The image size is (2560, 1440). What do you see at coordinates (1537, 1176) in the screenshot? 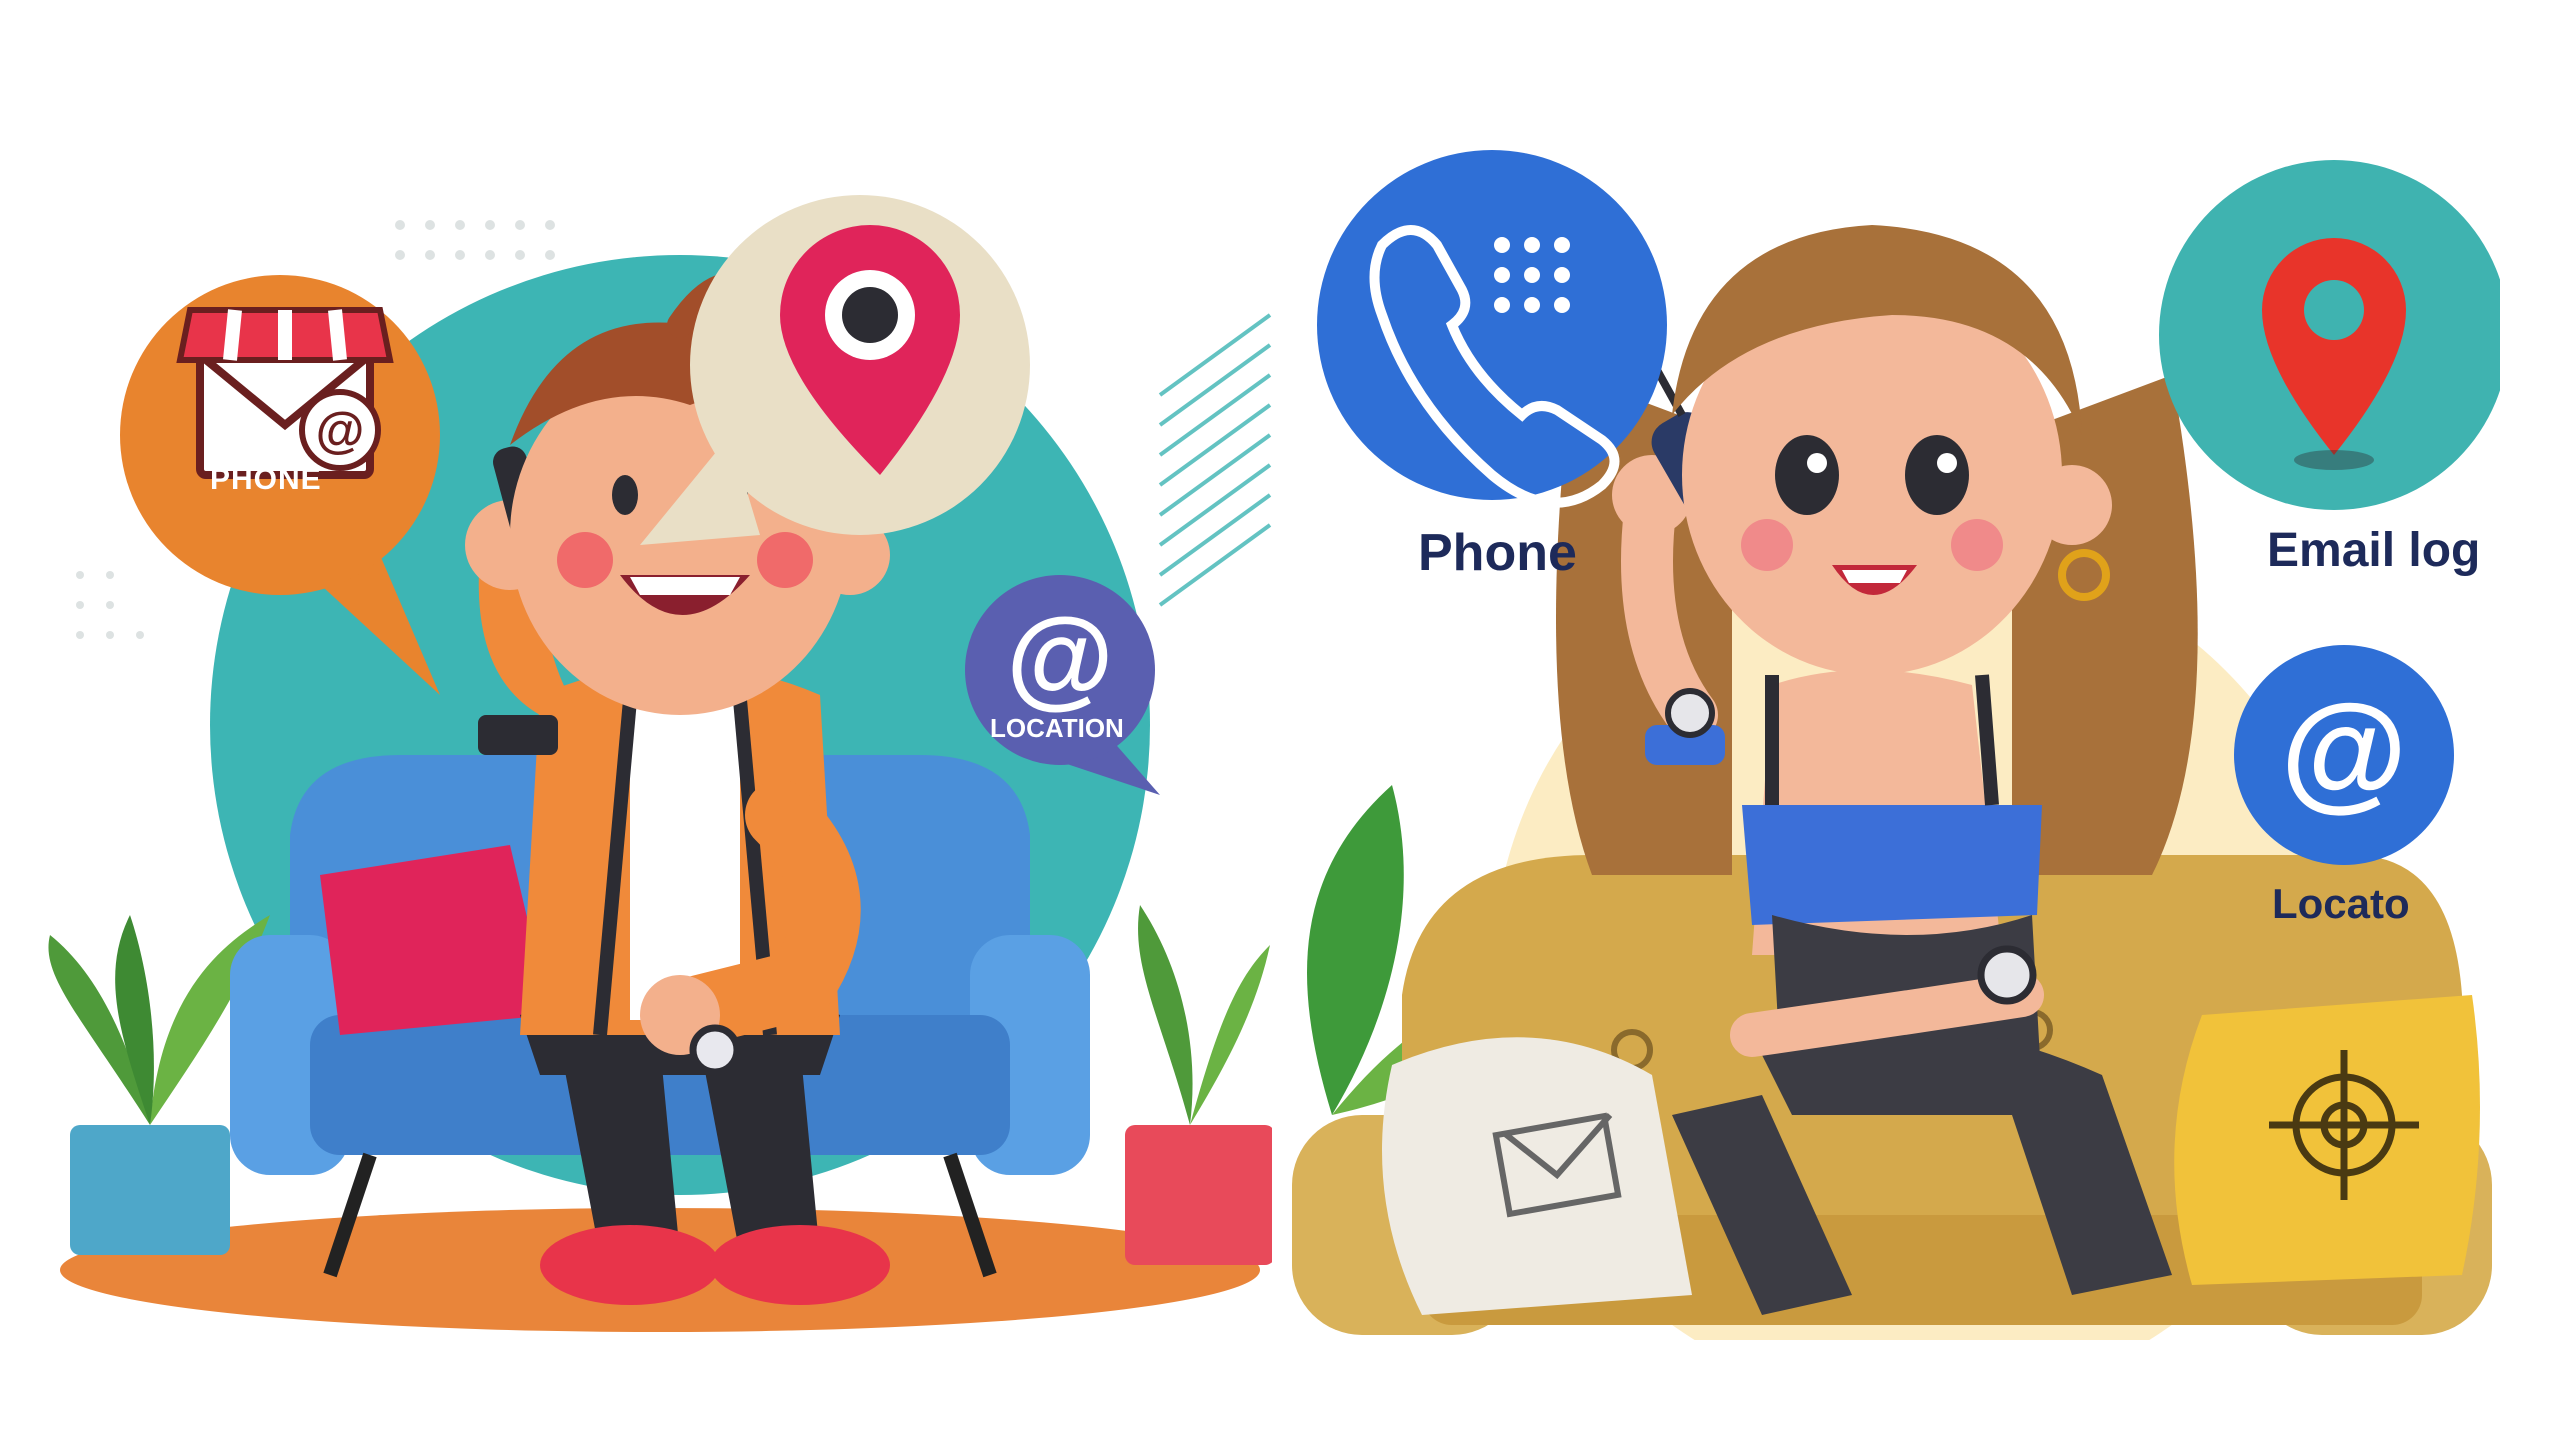
I see `envelope-pillow` at bounding box center [1537, 1176].